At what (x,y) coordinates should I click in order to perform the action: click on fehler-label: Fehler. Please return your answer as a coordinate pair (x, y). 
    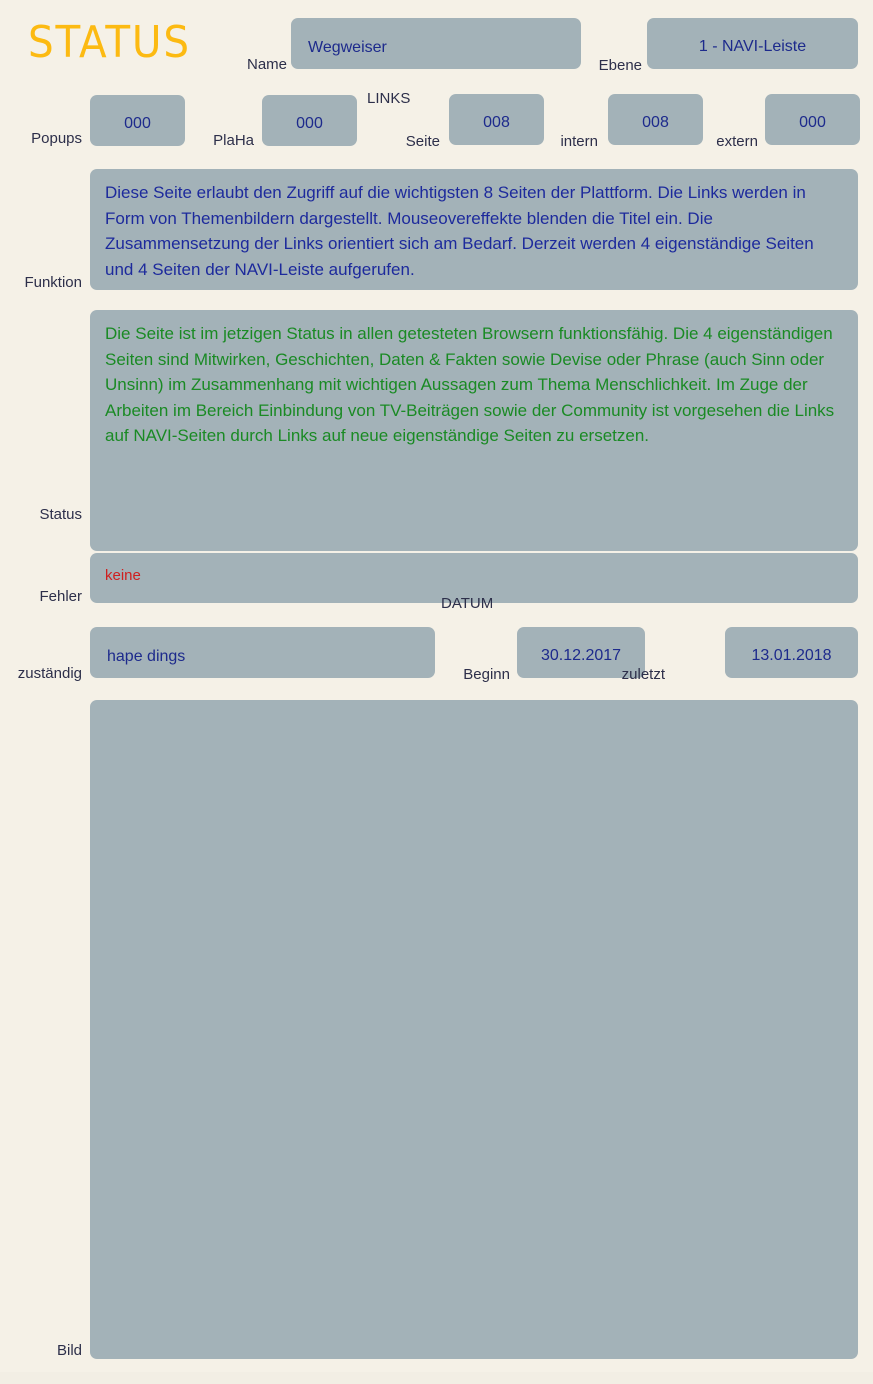
    Looking at the image, I should click on (60, 596).